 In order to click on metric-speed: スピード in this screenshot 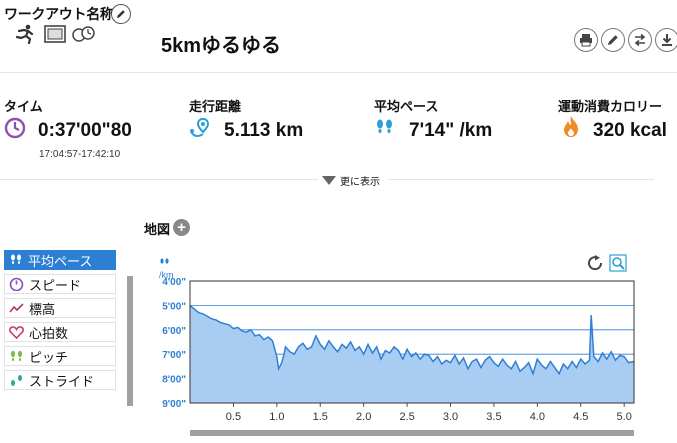, I will do `click(60, 284)`.